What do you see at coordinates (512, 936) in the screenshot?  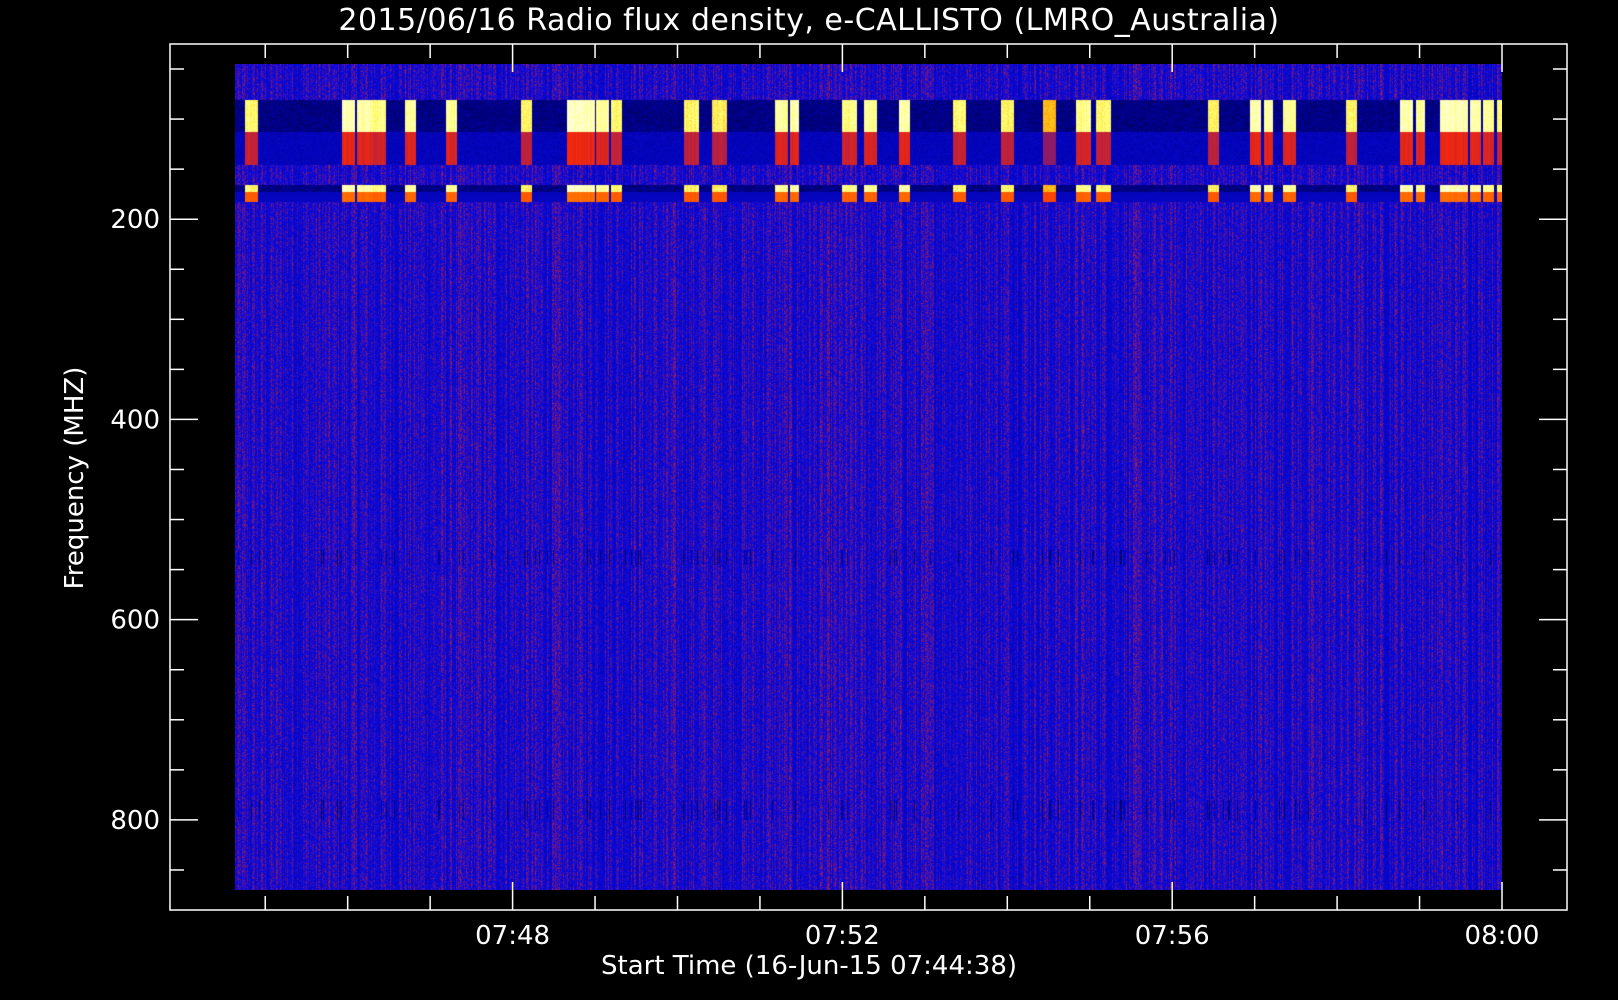 I see `x-tick-label: 07:48` at bounding box center [512, 936].